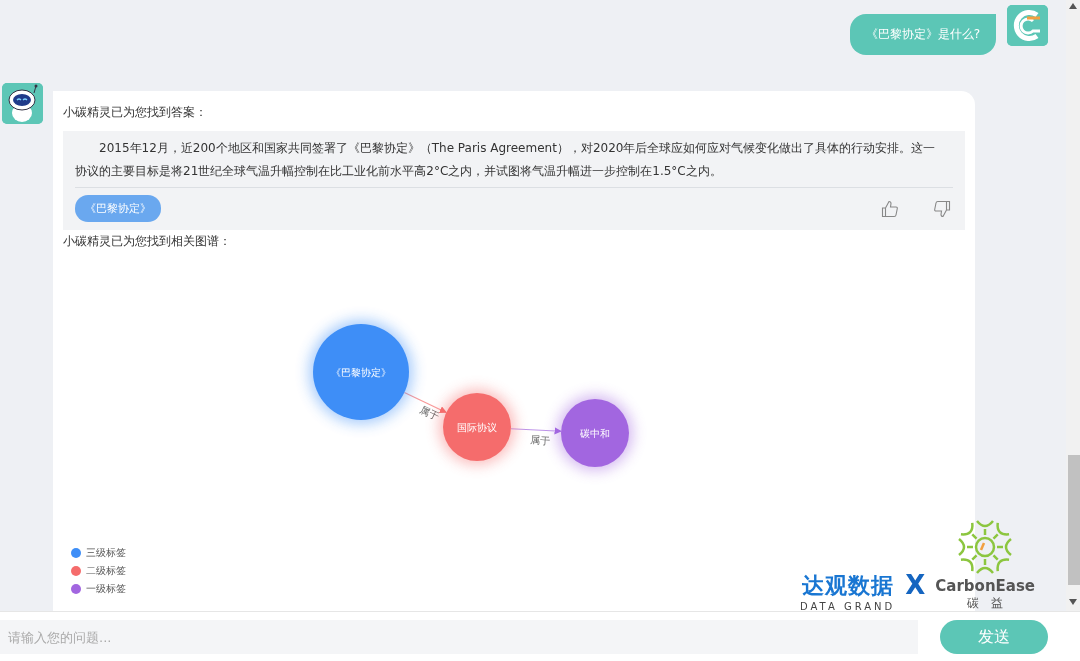 Image resolution: width=1080 pixels, height=661 pixels. Describe the element at coordinates (1074, 520) in the screenshot. I see `scrollbar-thumb` at that location.